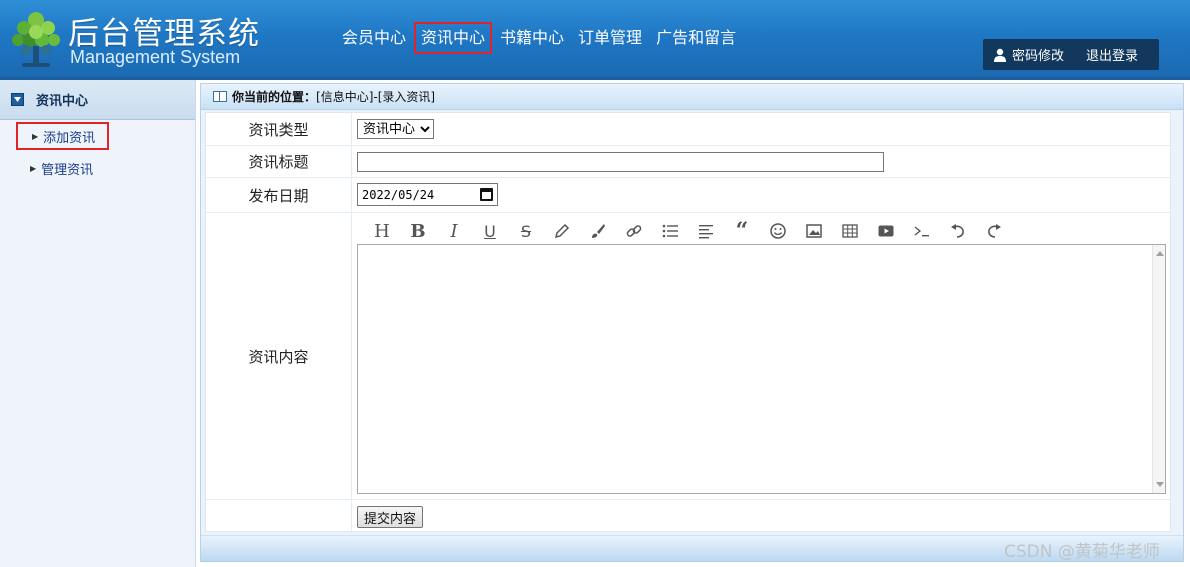 The width and height of the screenshot is (1190, 567). What do you see at coordinates (279, 516) in the screenshot?
I see `submit-label-cell` at bounding box center [279, 516].